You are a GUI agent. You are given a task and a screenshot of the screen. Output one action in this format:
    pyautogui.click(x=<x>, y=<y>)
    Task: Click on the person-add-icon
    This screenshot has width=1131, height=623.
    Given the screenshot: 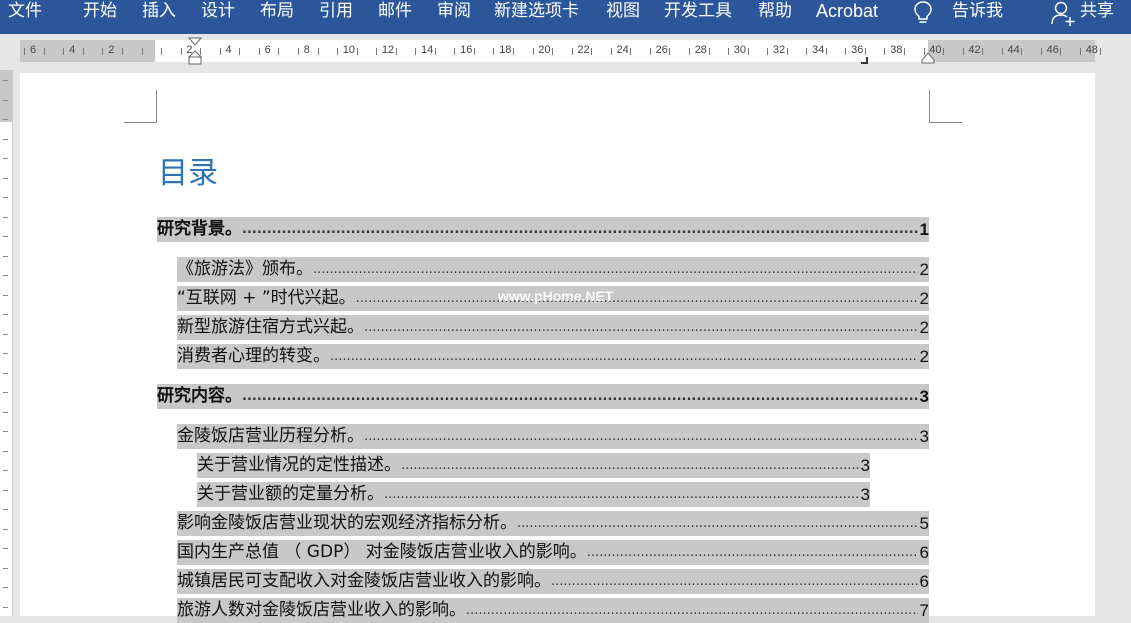 What is the action you would take?
    pyautogui.click(x=1063, y=14)
    